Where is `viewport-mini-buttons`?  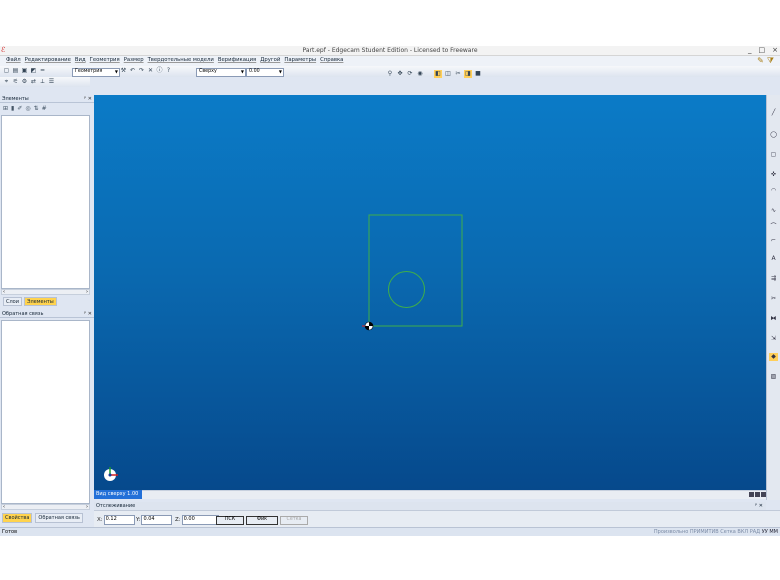 viewport-mini-buttons is located at coordinates (757, 494).